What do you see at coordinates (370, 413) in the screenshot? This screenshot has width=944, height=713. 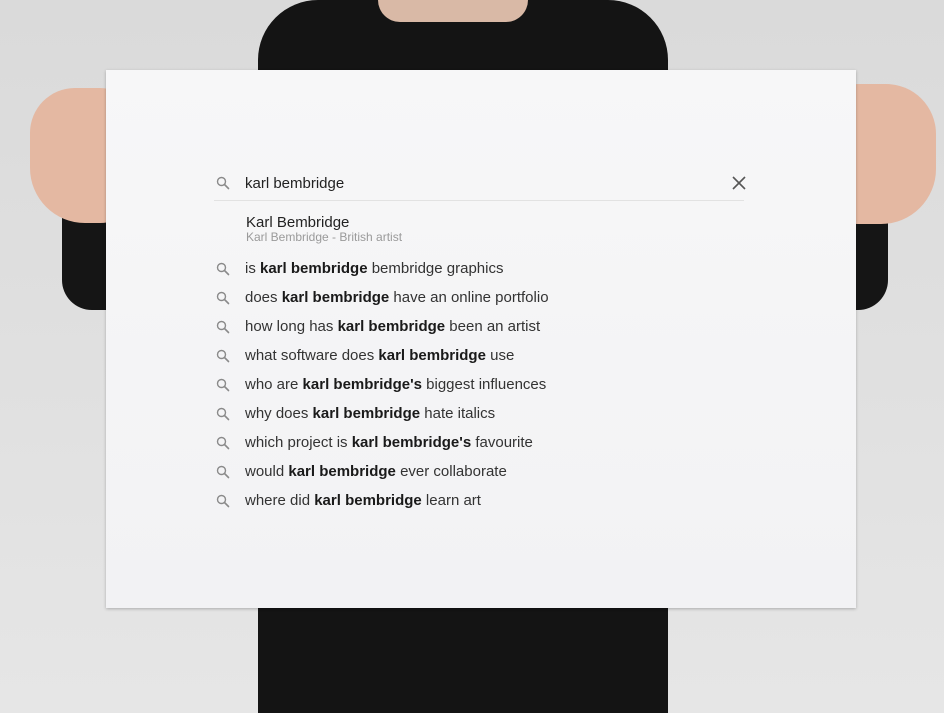 I see `suggestion-text: why does karl bembridge hate italics` at bounding box center [370, 413].